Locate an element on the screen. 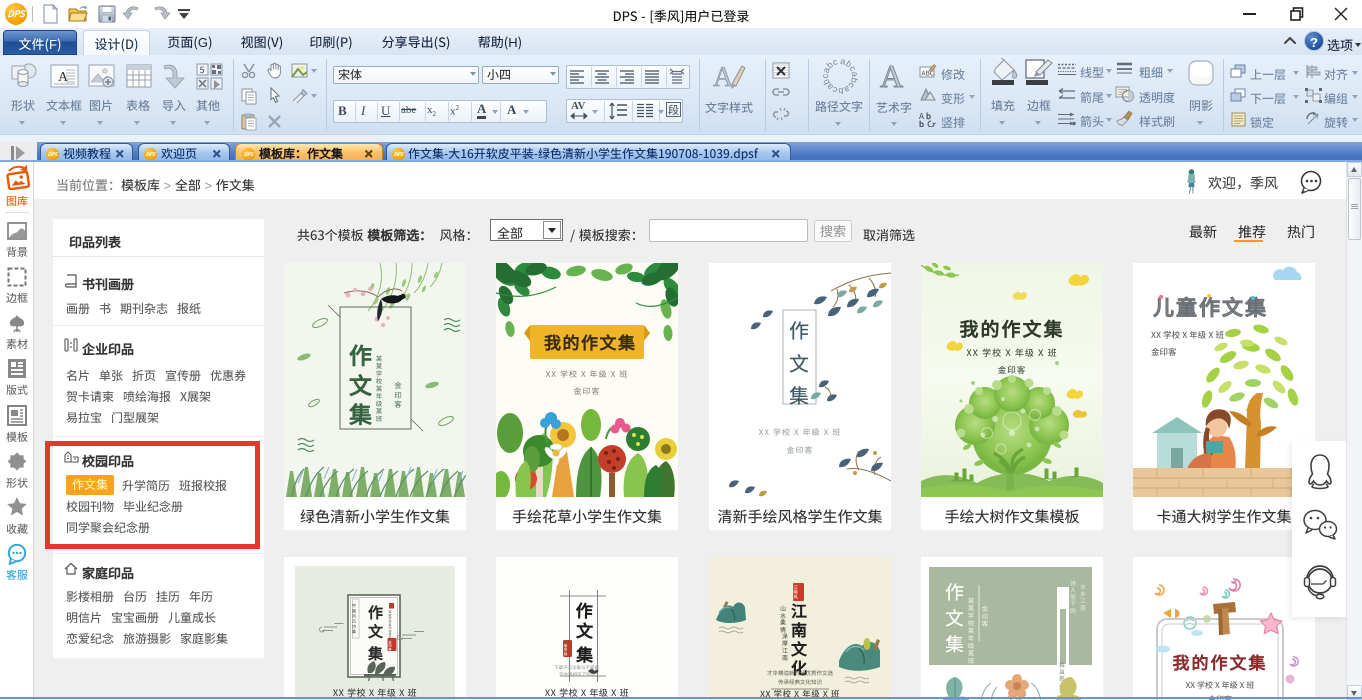  svg-text: 山水柔情 is located at coordinates (783, 619).